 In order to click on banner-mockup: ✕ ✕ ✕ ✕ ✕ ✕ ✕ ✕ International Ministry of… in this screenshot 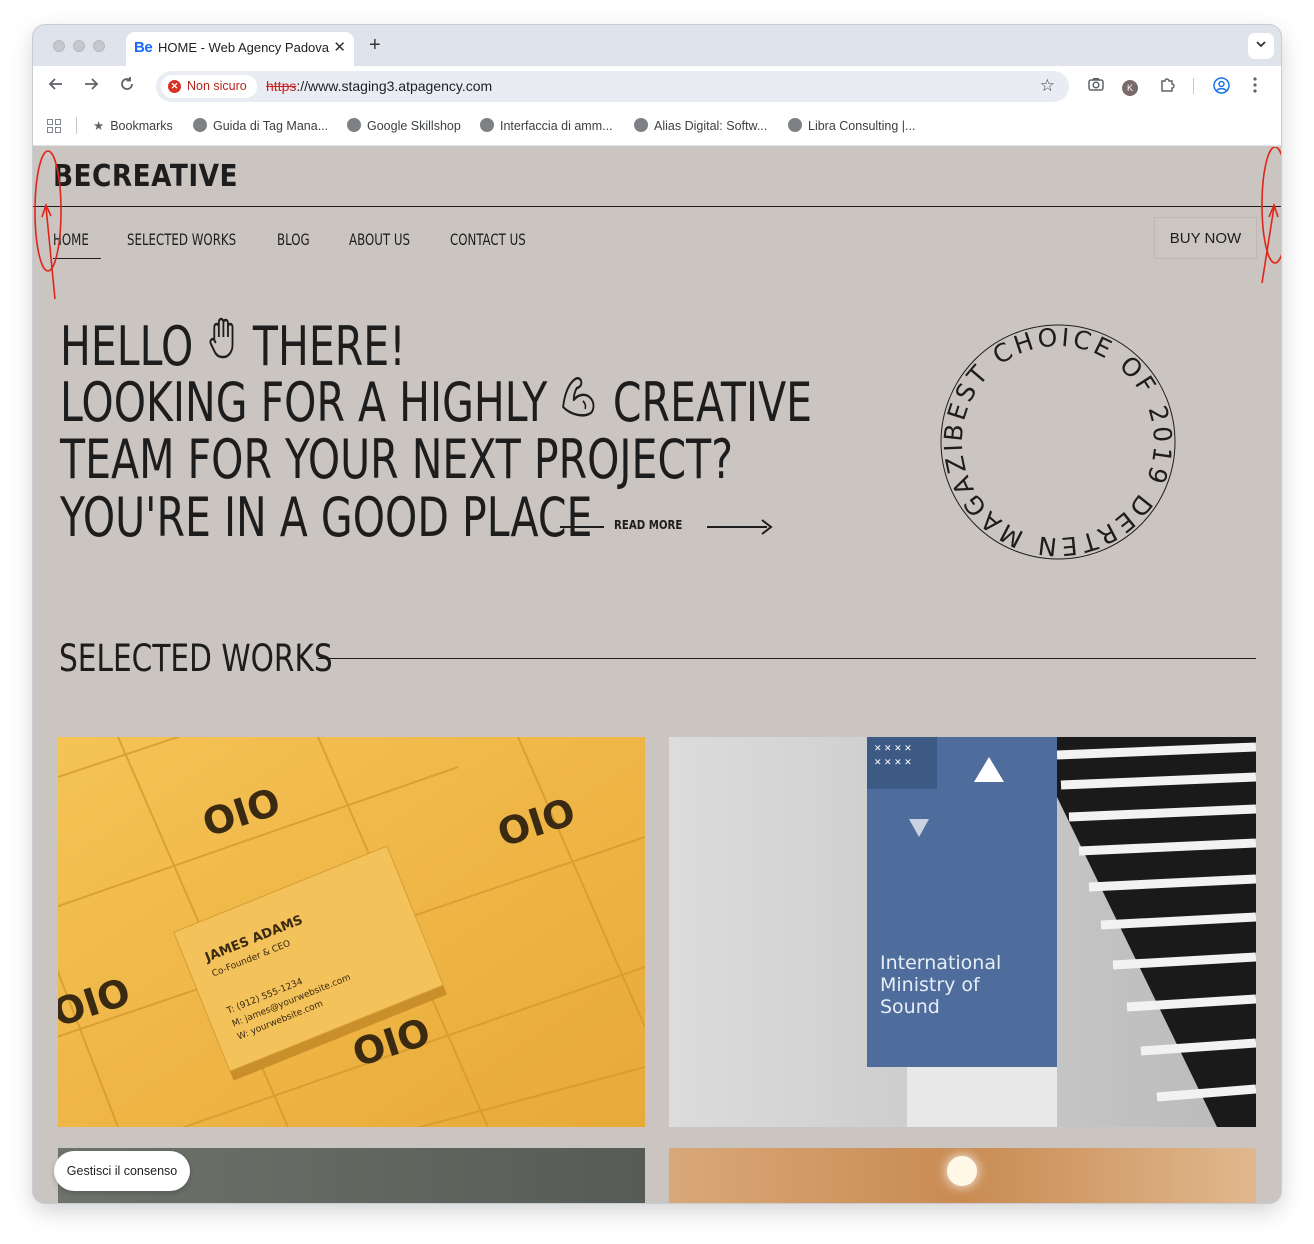, I will do `click(962, 932)`.